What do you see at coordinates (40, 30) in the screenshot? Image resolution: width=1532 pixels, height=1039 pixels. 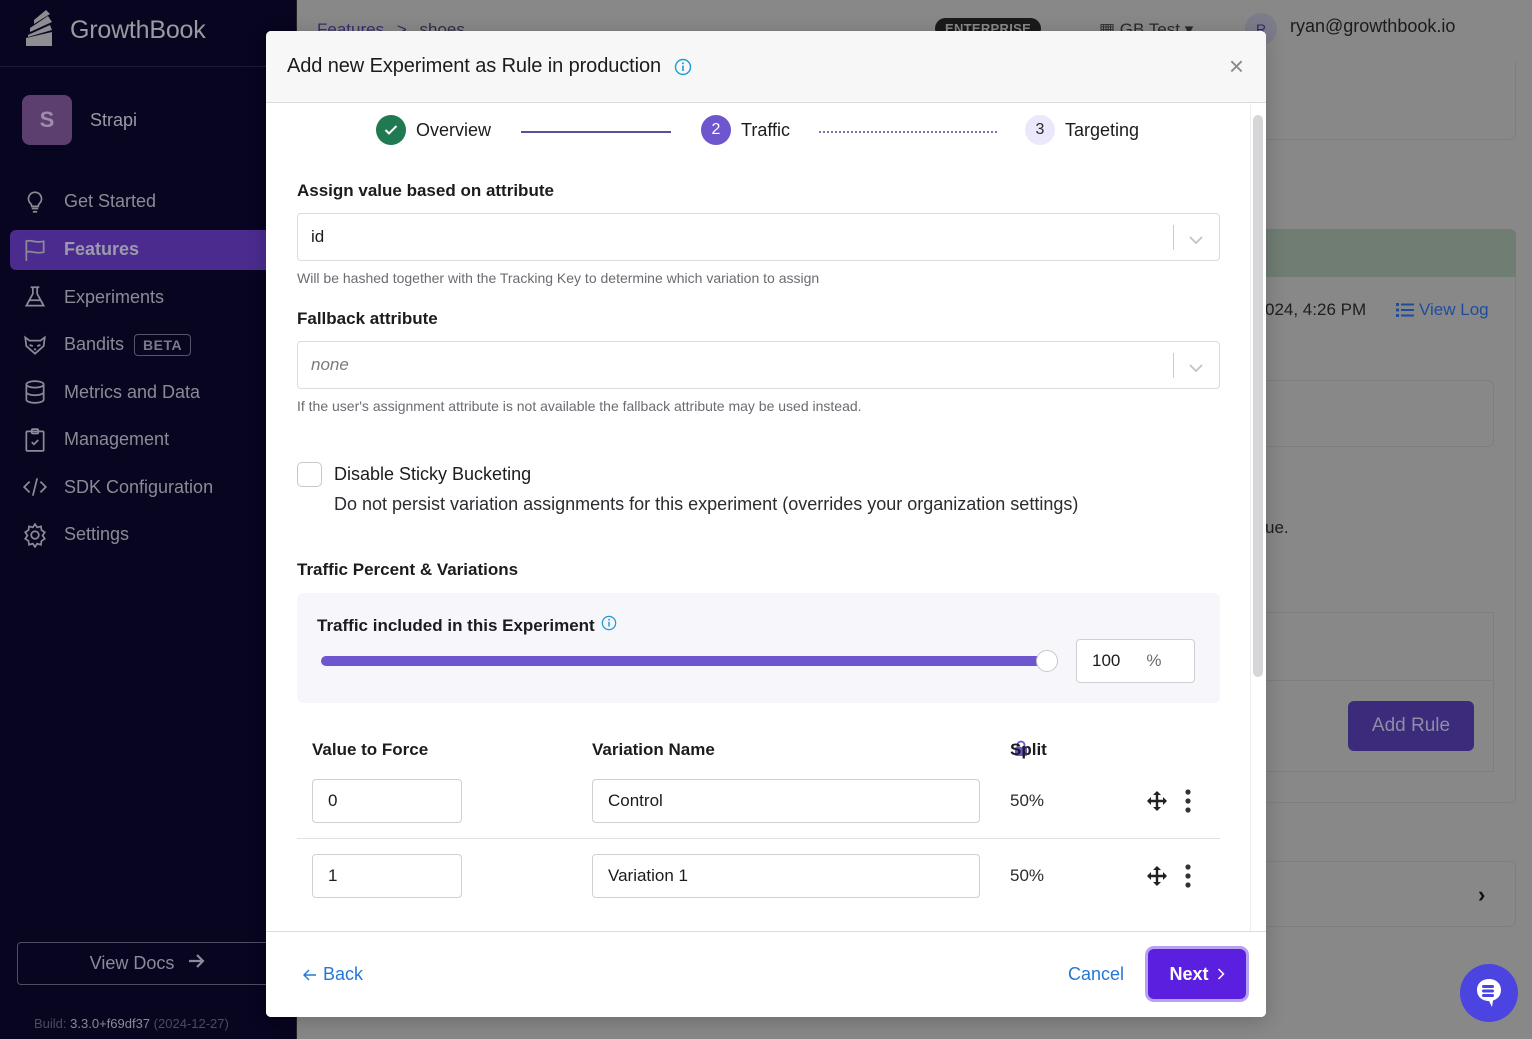 I see `growthbook-logo-icon` at bounding box center [40, 30].